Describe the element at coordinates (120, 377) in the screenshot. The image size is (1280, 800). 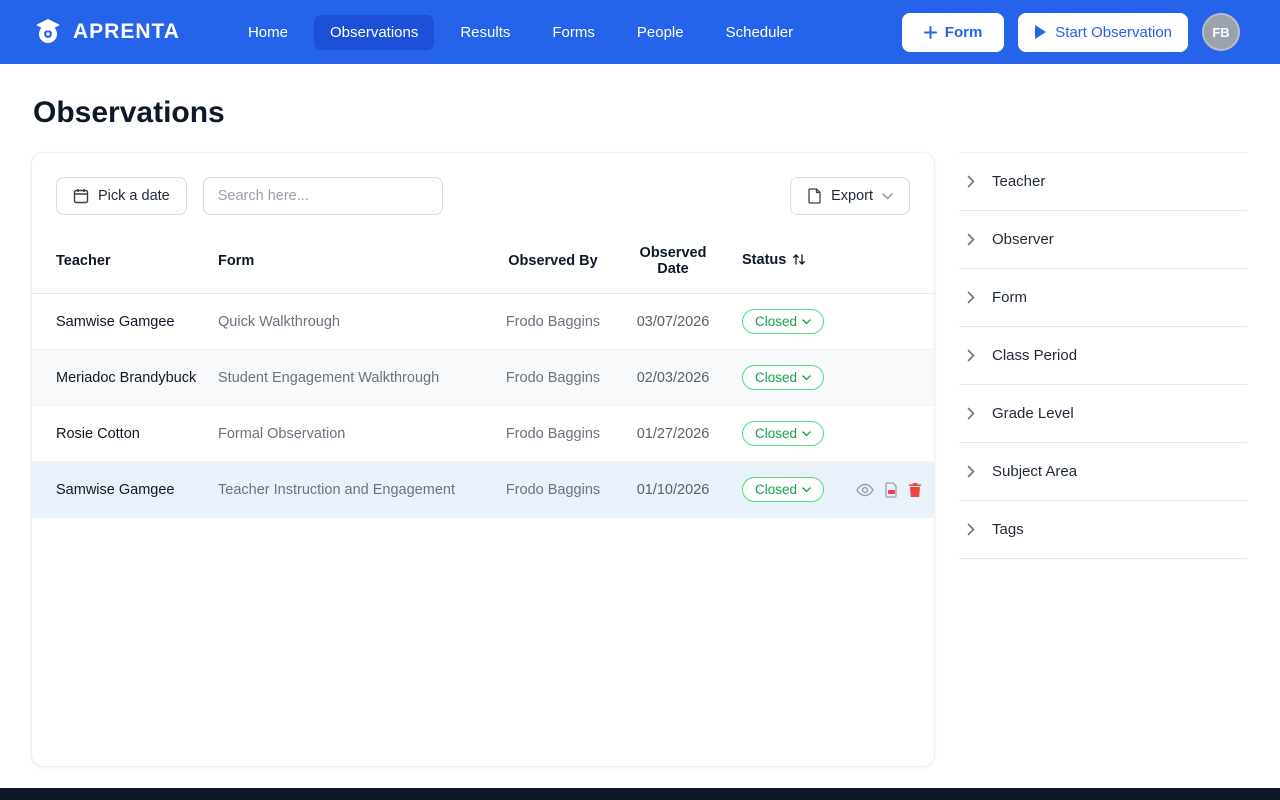
I see `cell-teacher: Meriadoc Brandybuck` at that location.